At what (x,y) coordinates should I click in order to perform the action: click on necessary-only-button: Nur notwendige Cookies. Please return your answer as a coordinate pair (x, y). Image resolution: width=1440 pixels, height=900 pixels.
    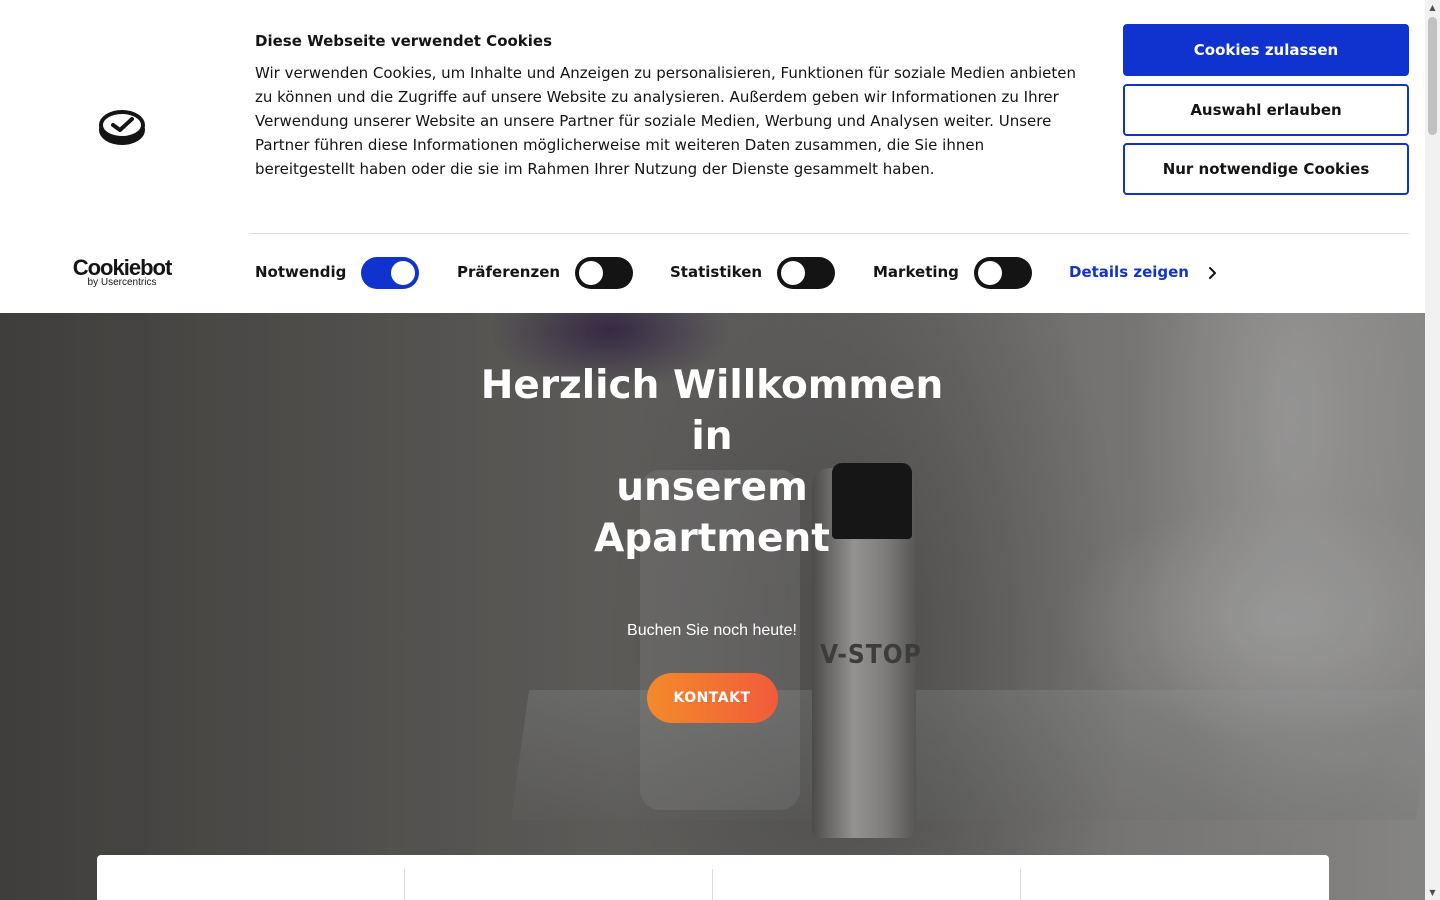
    Looking at the image, I should click on (1266, 169).